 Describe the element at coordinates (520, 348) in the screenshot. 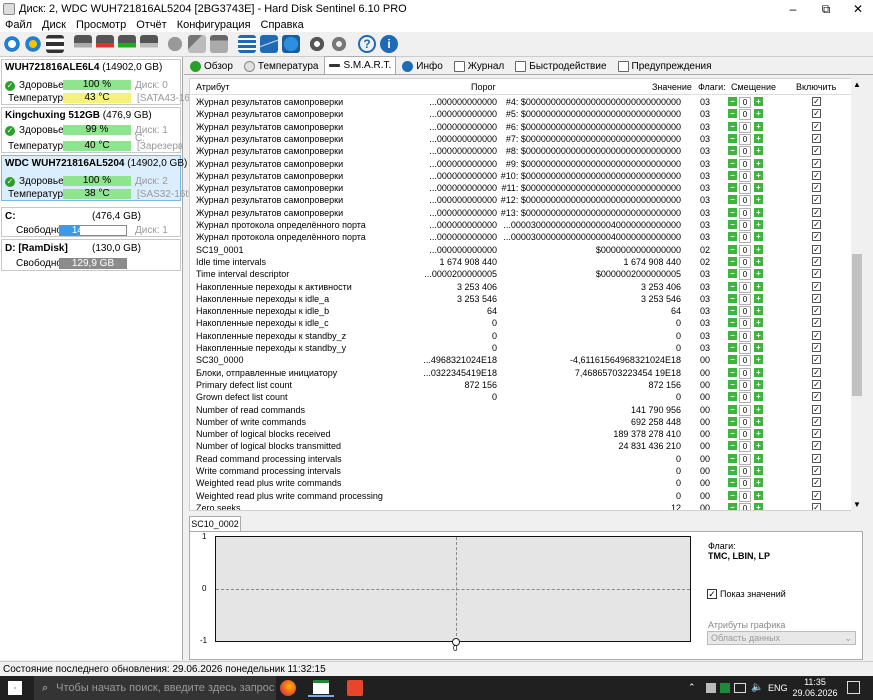

I see `table-row: Накопленные переходы к standby_y 0 0 03−0 + ✓` at that location.